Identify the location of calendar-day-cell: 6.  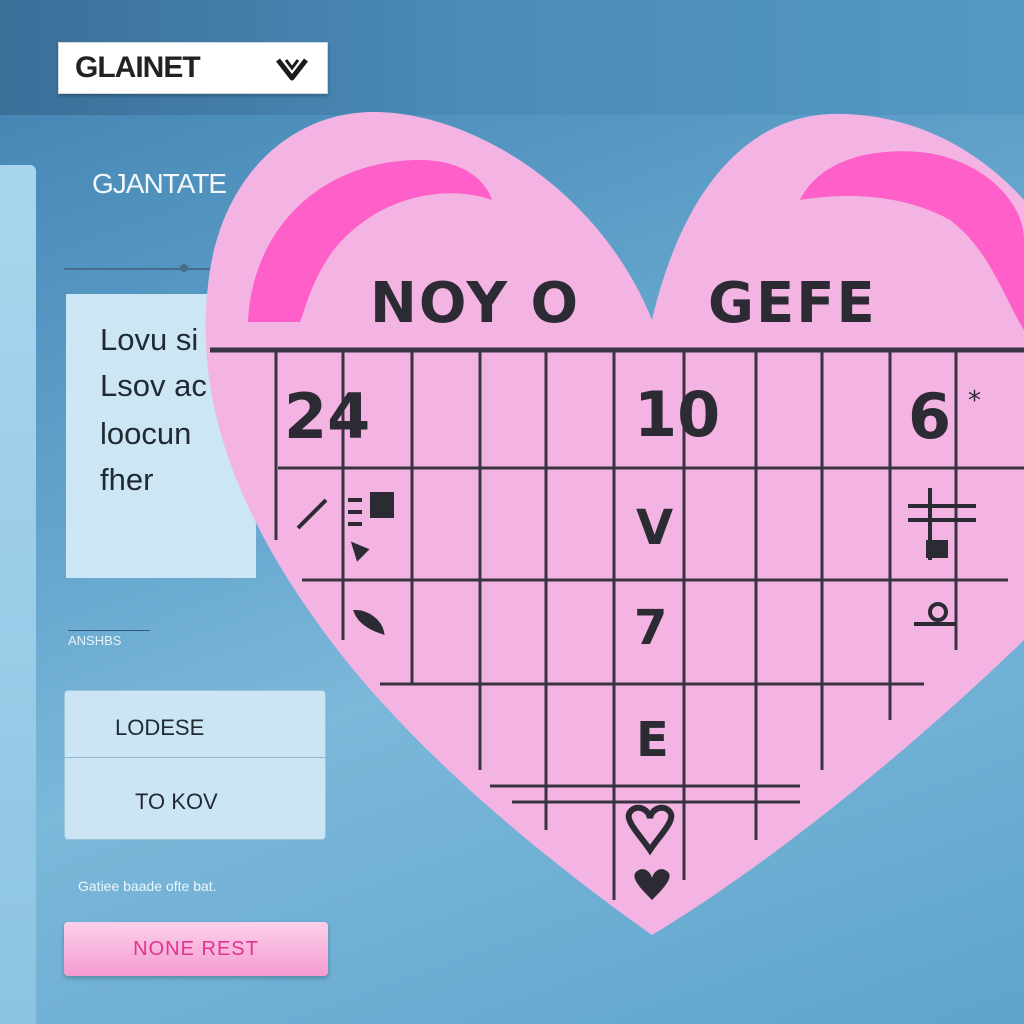
(929, 417).